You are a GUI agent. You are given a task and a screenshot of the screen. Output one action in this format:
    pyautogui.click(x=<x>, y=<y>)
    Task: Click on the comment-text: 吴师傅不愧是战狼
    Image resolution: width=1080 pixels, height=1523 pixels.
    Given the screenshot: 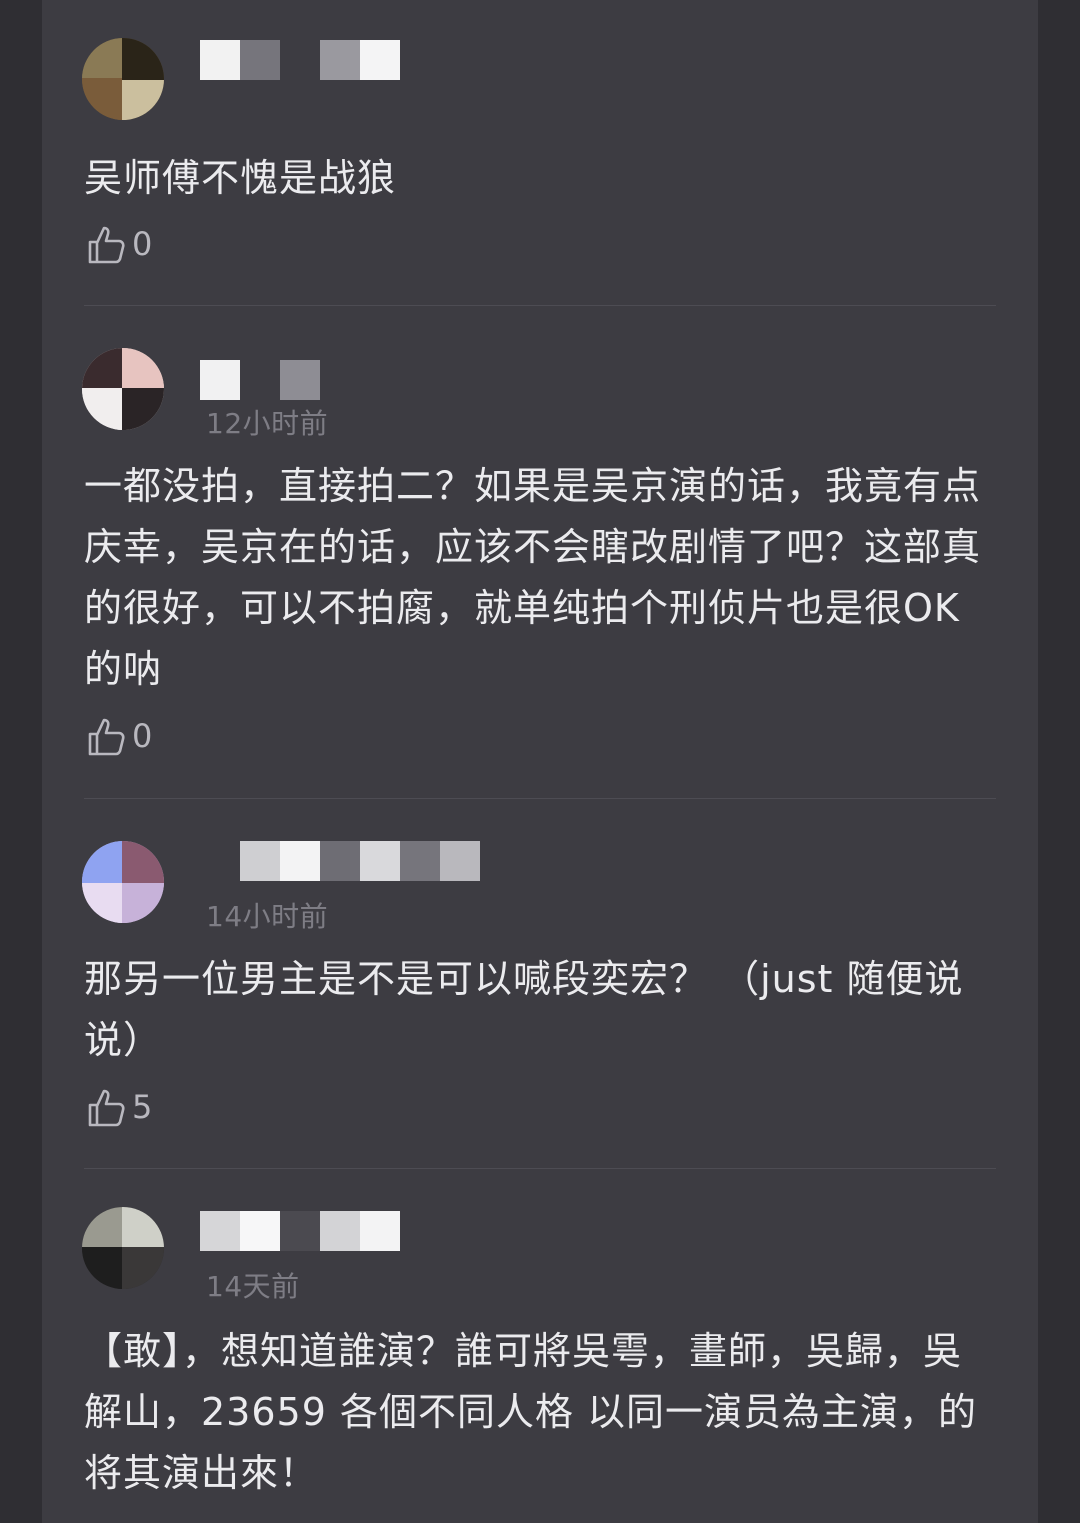 What is the action you would take?
    pyautogui.click(x=240, y=178)
    